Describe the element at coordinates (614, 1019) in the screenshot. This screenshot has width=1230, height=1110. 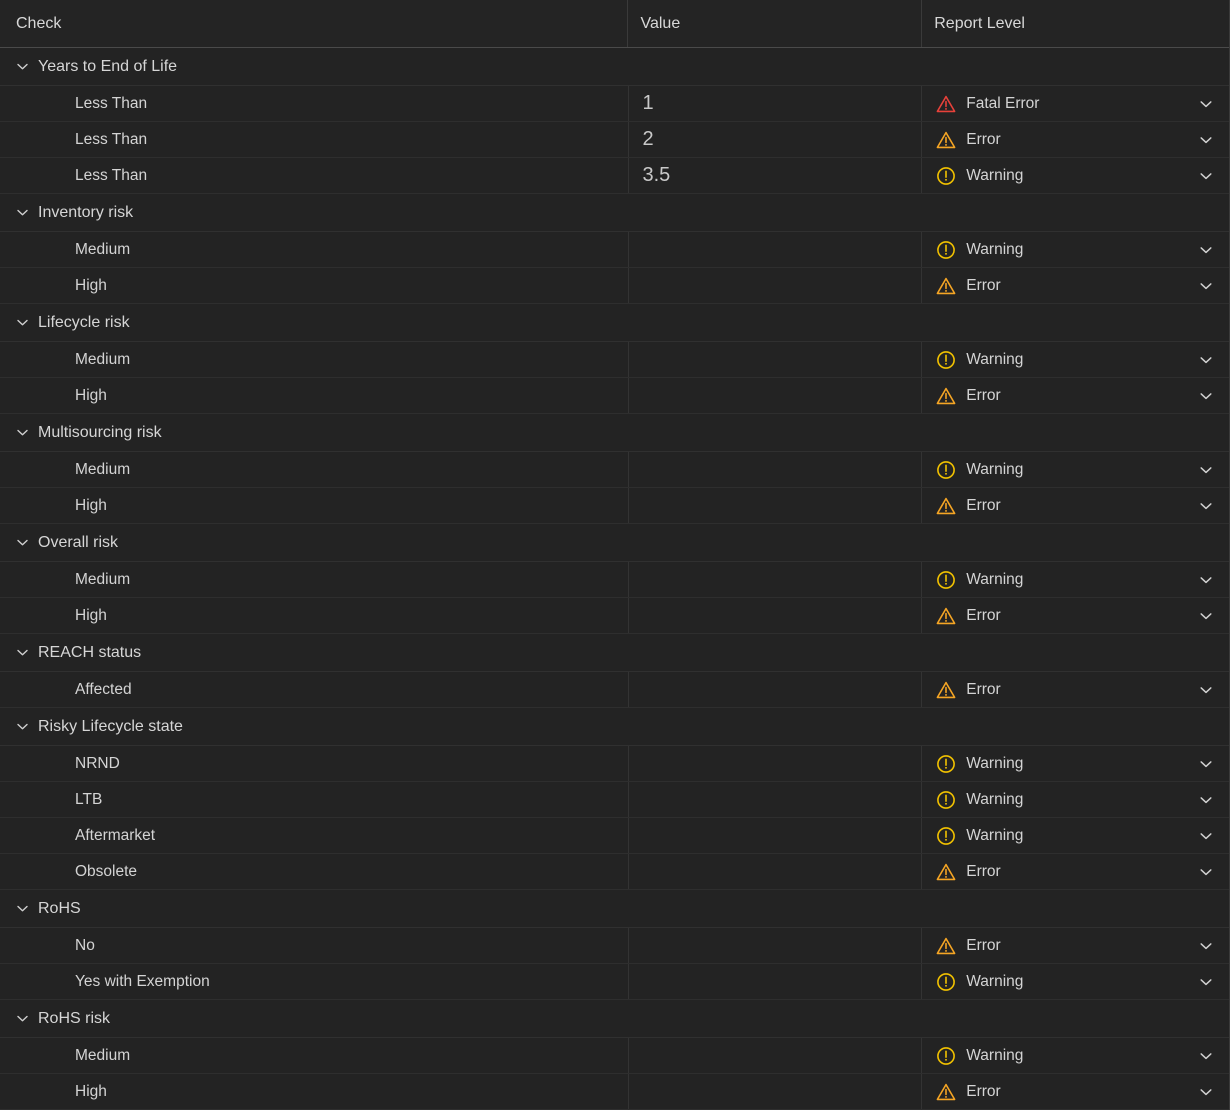
I see `group-header-row: RoHS risk` at that location.